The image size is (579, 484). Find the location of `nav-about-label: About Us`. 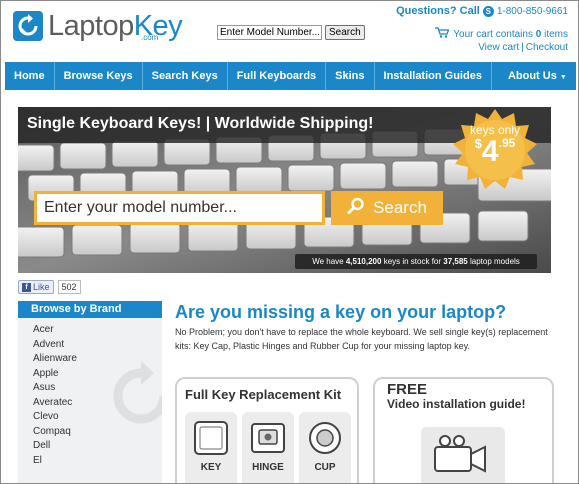

nav-about-label: About Us is located at coordinates (532, 76).